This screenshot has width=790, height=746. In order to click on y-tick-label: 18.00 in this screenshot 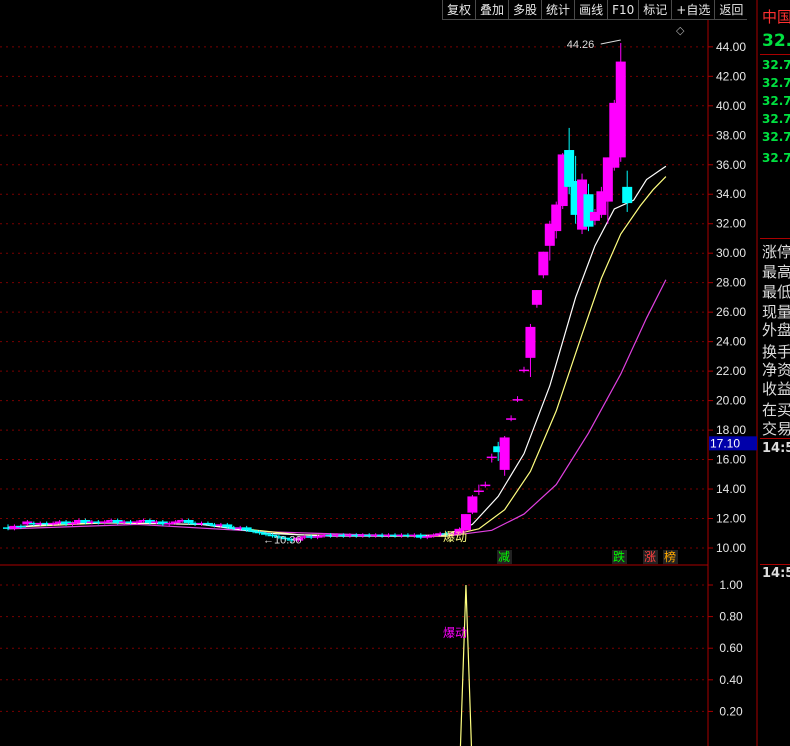, I will do `click(731, 430)`.